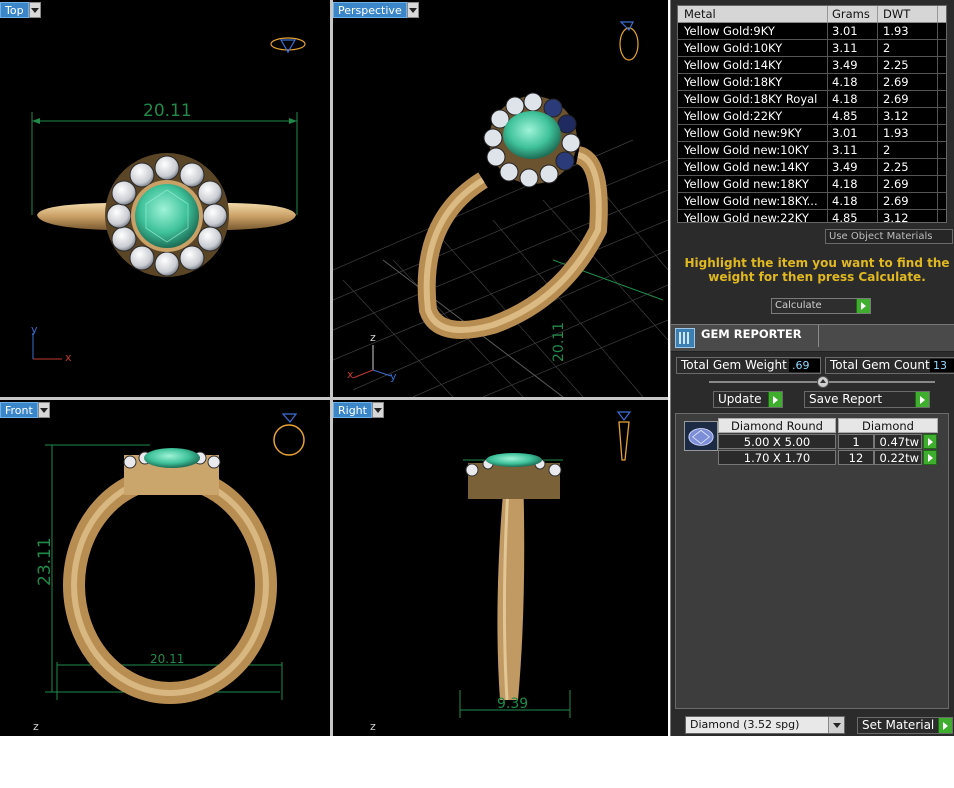 The image size is (954, 788). What do you see at coordinates (14, 10) in the screenshot?
I see `viewport-top-label: Top` at bounding box center [14, 10].